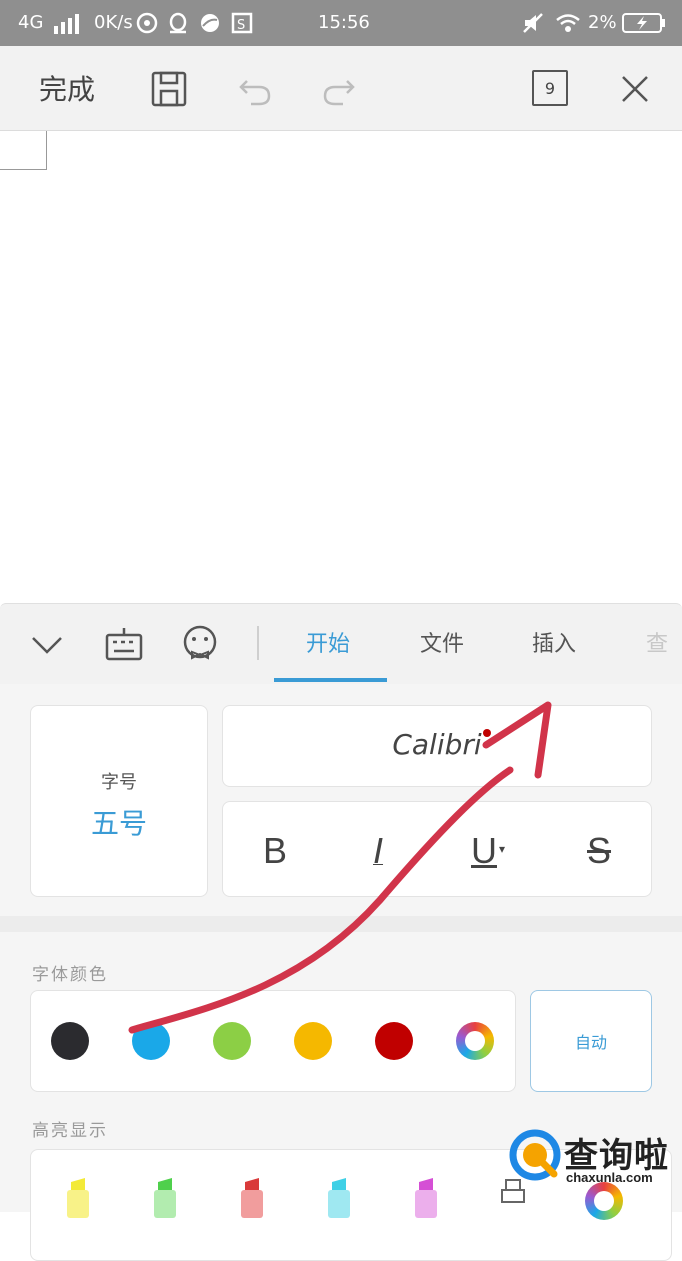 Image resolution: width=682 pixels, height=1261 pixels. Describe the element at coordinates (550, 88) in the screenshot. I see `page-count-icon: 9` at that location.